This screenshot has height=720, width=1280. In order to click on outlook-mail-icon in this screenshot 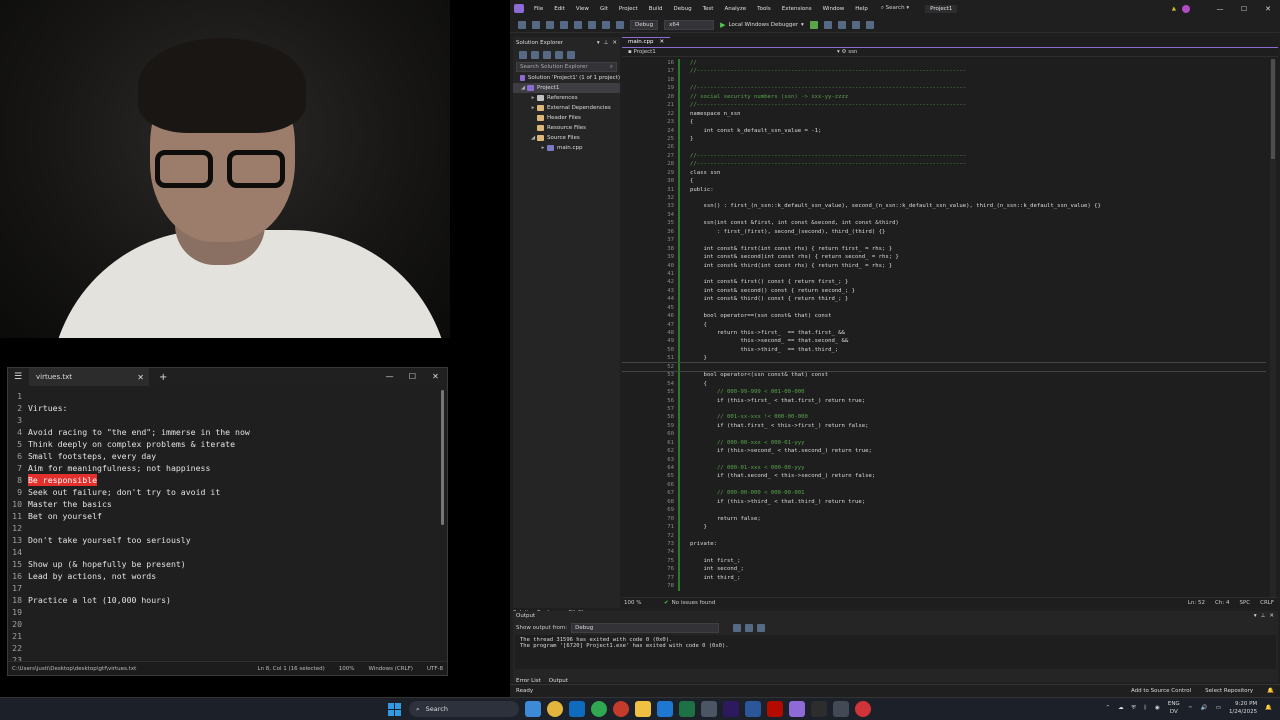, I will do `click(665, 709)`.